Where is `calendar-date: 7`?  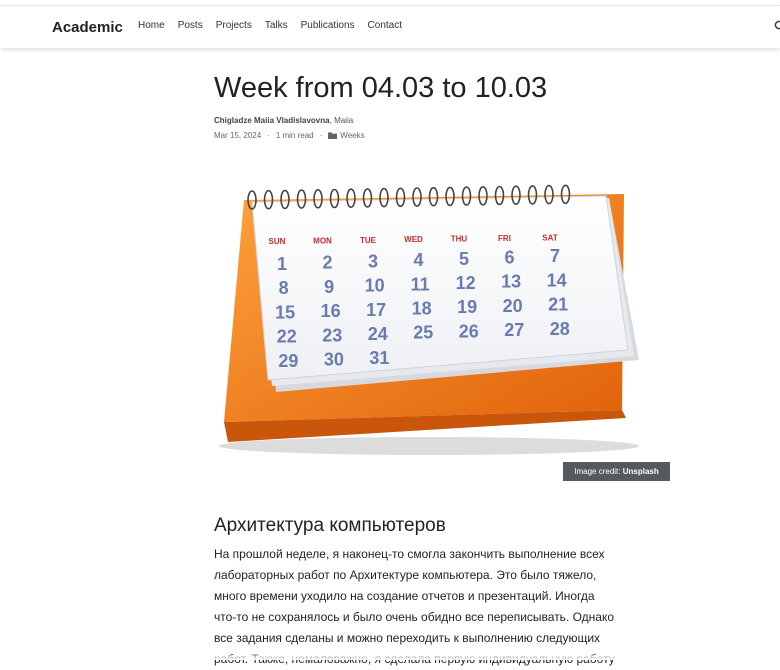
calendar-date: 7 is located at coordinates (555, 256).